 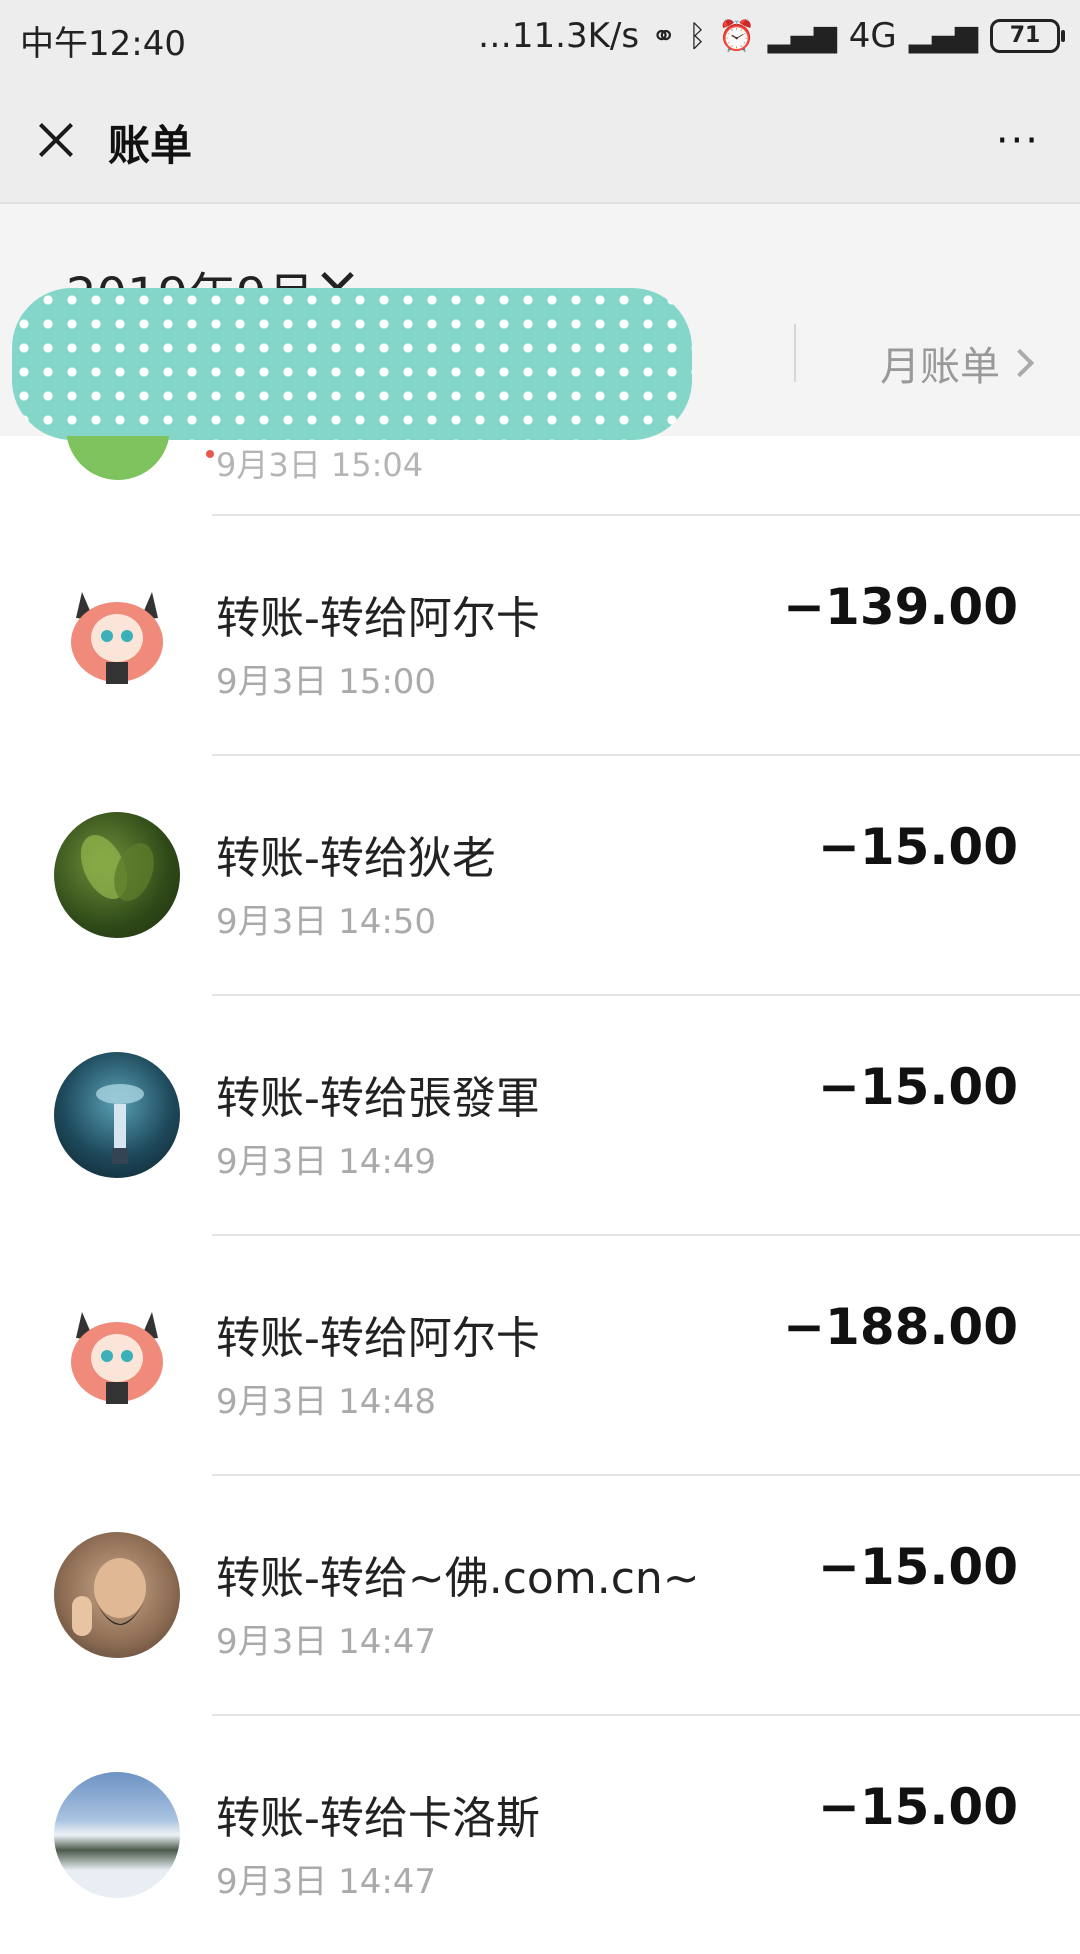 I want to click on transaction-time: 9月3日 14:48, so click(x=326, y=1402).